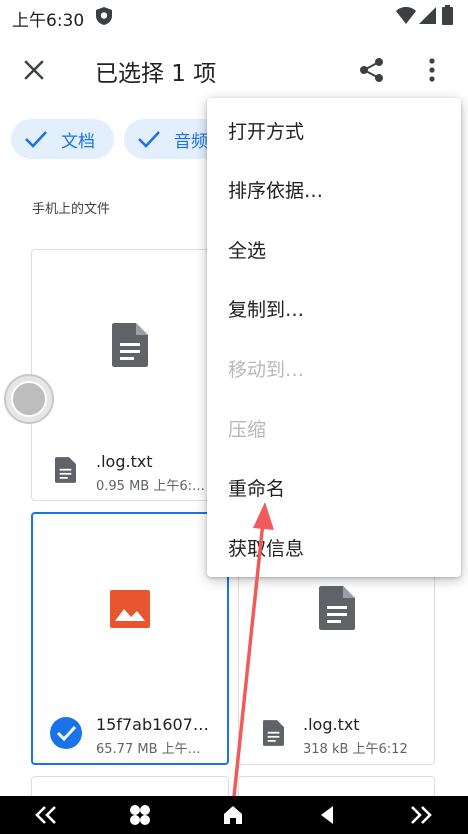  I want to click on navigation-bar, so click(234, 815).